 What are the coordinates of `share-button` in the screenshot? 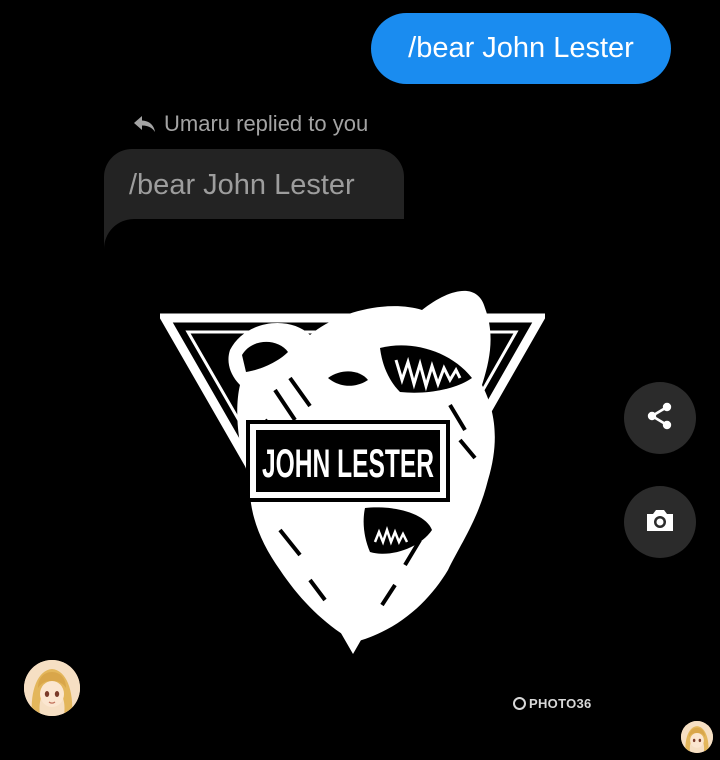 It's located at (660, 418).